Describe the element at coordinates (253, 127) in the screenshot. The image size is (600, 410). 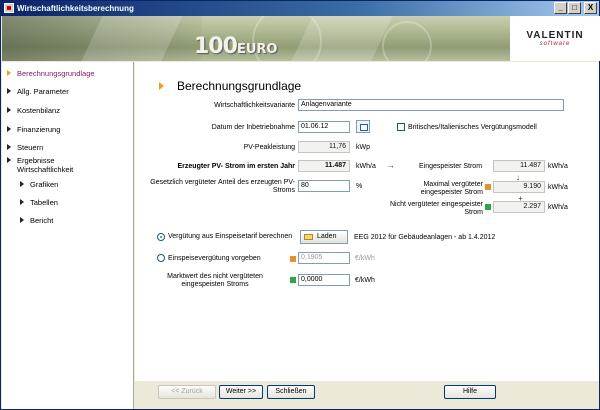
I see `start-date-label: Datum der Inbetriebnahme` at that location.